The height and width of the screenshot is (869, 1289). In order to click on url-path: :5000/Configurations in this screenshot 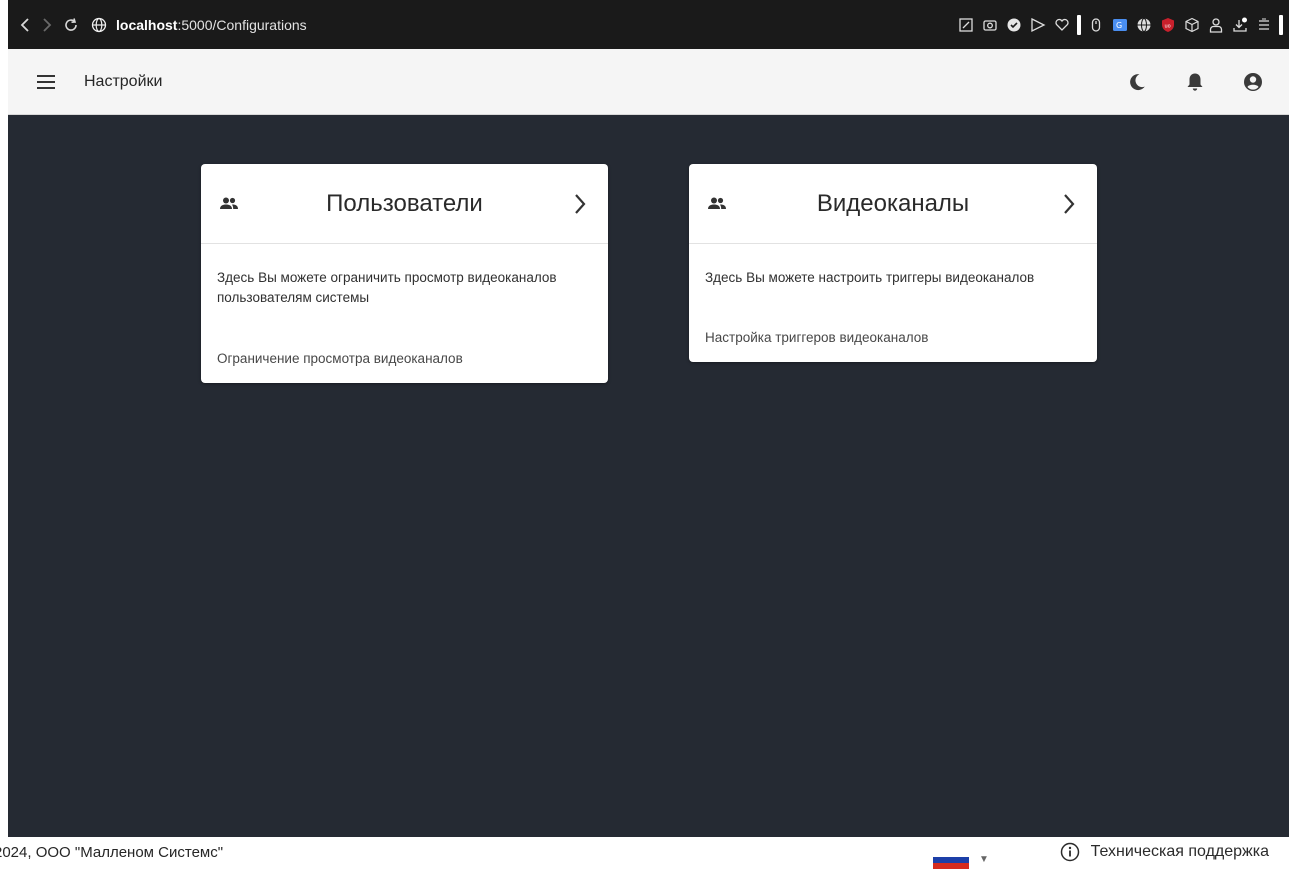, I will do `click(242, 24)`.